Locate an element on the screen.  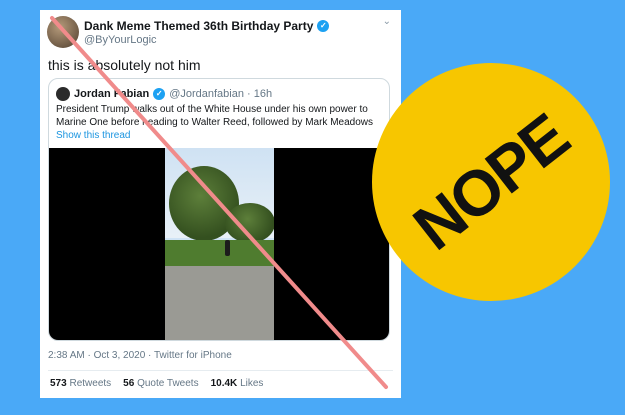
nope-text: NOPE is located at coordinates (491, 182).